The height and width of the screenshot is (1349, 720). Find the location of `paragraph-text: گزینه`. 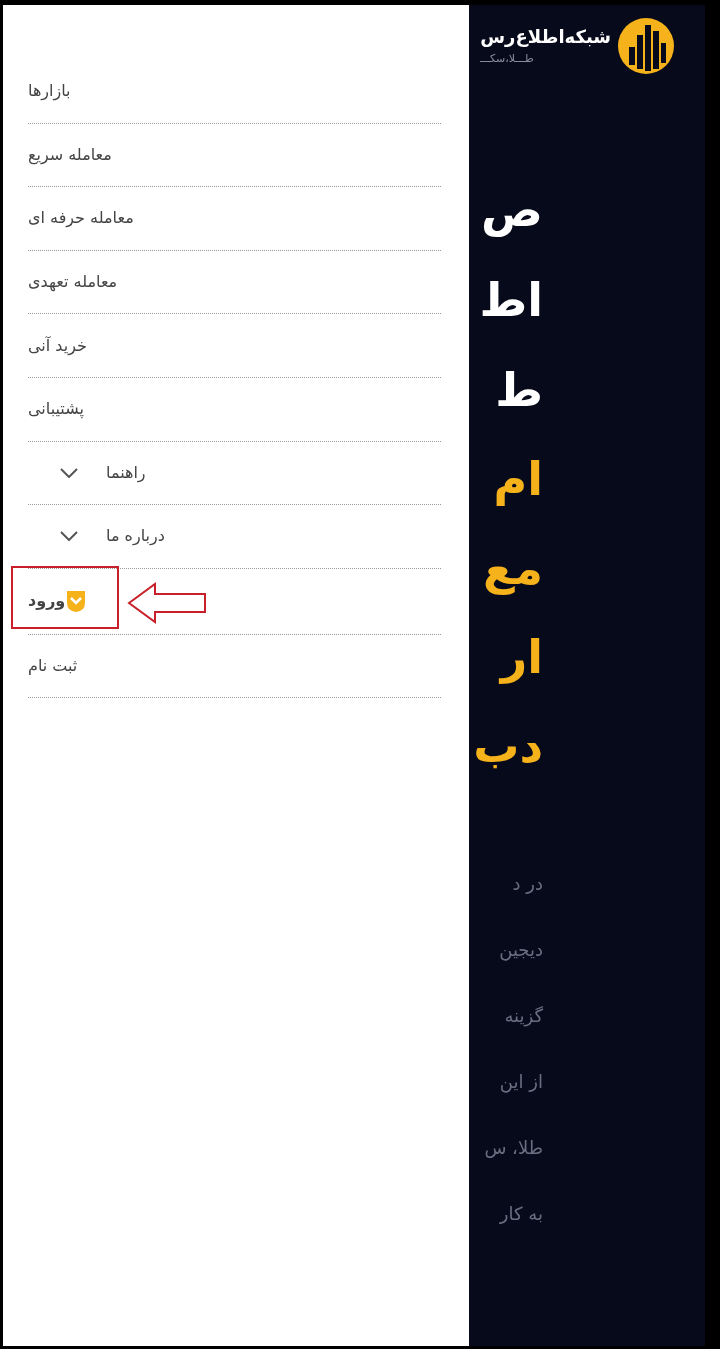

paragraph-text: گزینه is located at coordinates (523, 1016).